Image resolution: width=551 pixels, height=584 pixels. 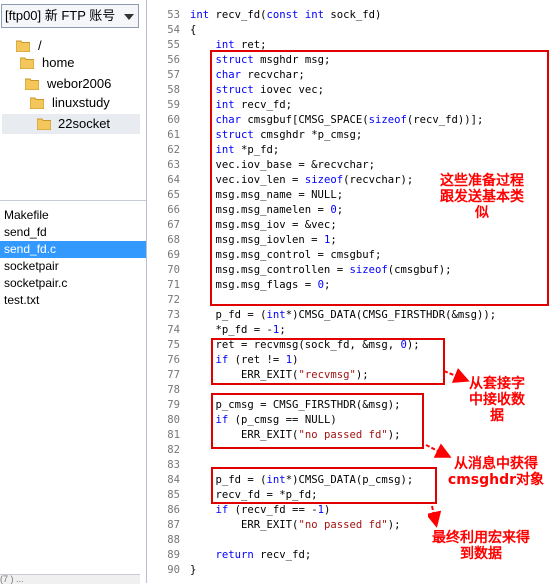 I want to click on annotation-box-data, so click(x=324, y=485).